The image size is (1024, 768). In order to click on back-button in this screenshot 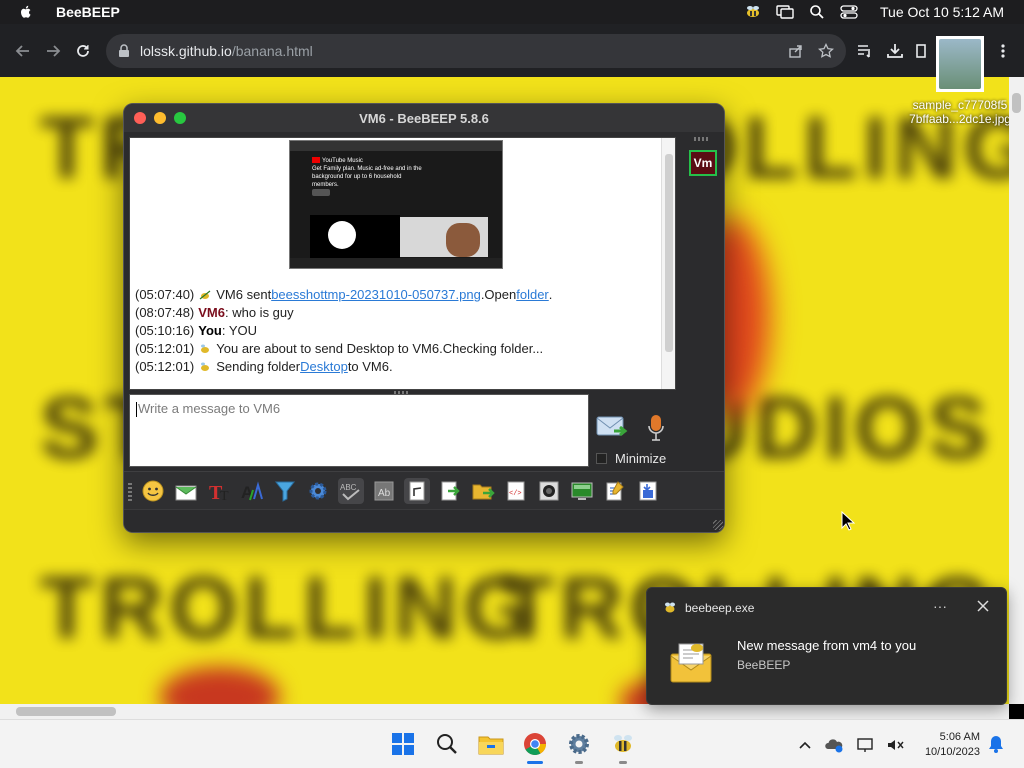, I will do `click(23, 51)`.